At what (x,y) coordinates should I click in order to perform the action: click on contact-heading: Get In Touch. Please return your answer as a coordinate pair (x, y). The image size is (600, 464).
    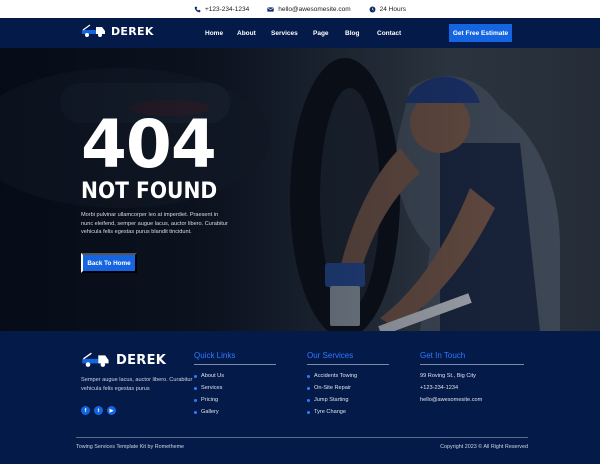
    Looking at the image, I should click on (443, 355).